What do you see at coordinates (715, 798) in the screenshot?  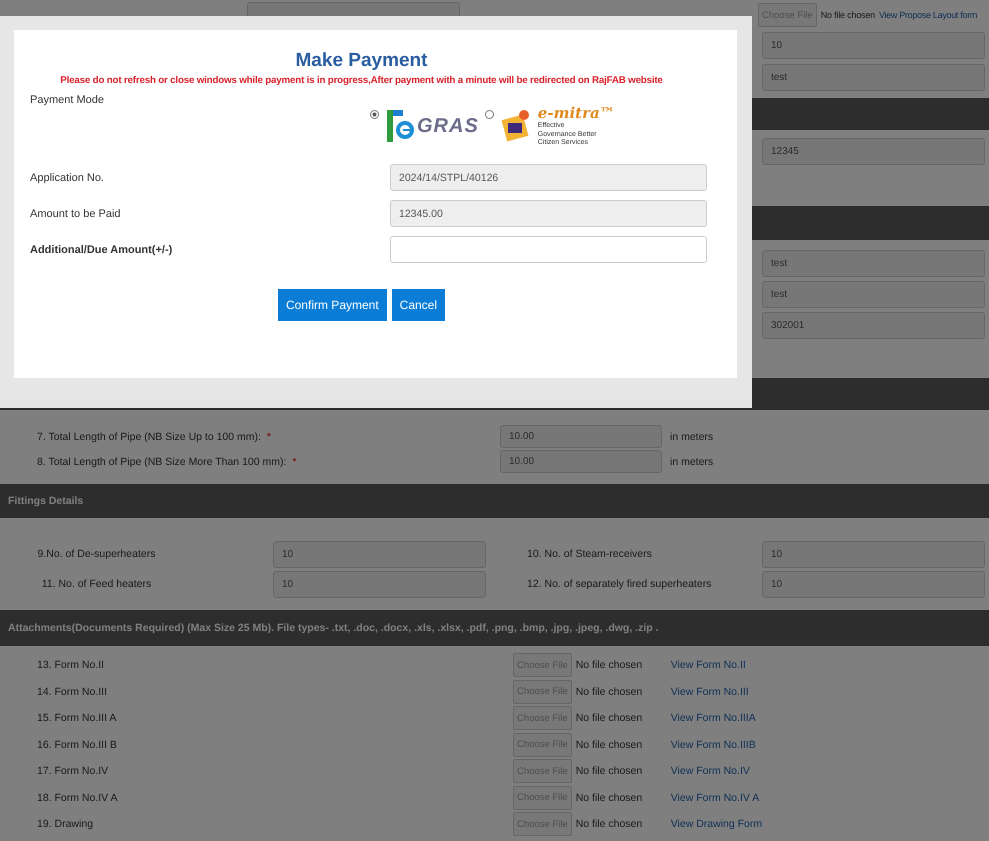 I see `view-form-link: View Form No.IV A` at bounding box center [715, 798].